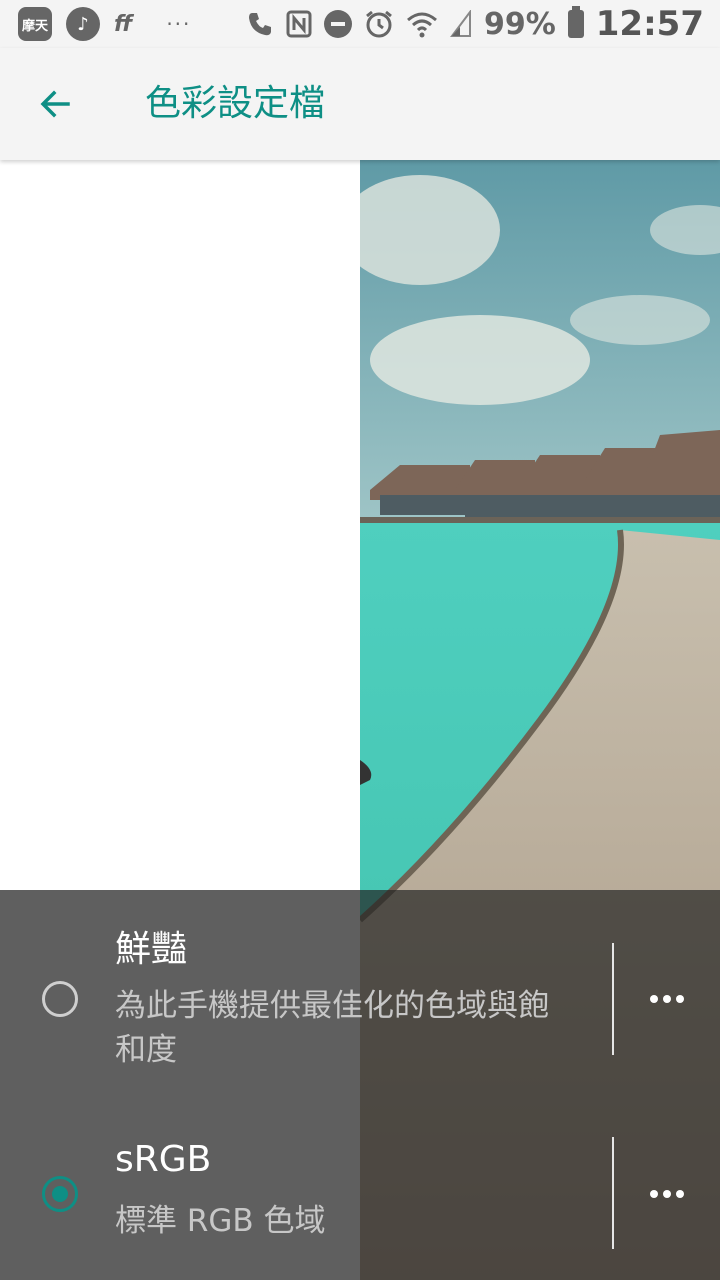 This screenshot has height=1280, width=720. Describe the element at coordinates (337, 24) in the screenshot. I see `do-not-disturb-icon` at that location.